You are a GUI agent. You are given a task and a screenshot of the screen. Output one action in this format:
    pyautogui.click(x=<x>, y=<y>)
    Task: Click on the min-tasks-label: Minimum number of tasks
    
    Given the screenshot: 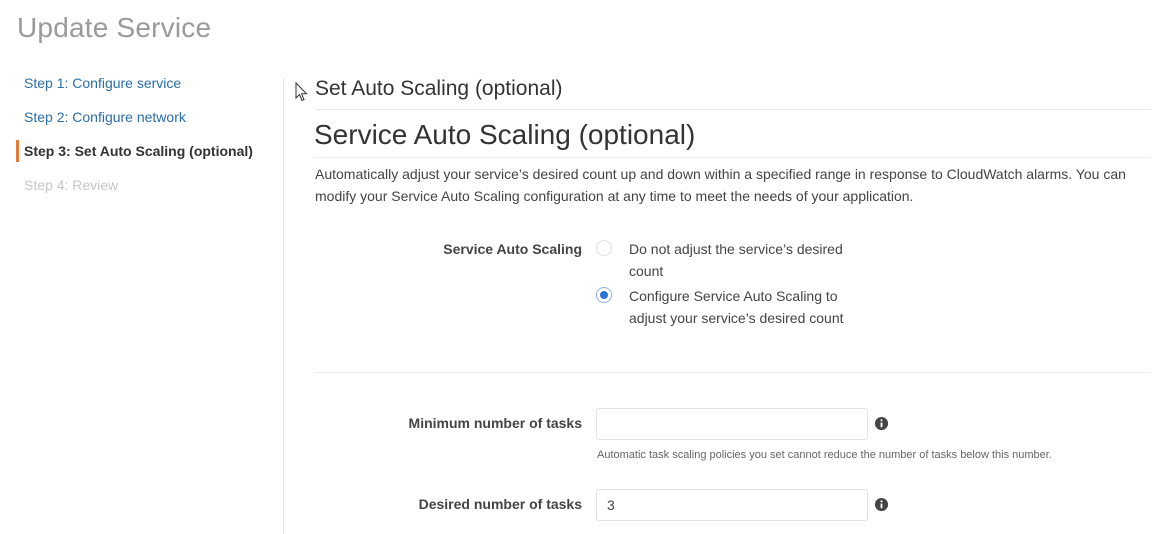 What is the action you would take?
    pyautogui.click(x=495, y=423)
    